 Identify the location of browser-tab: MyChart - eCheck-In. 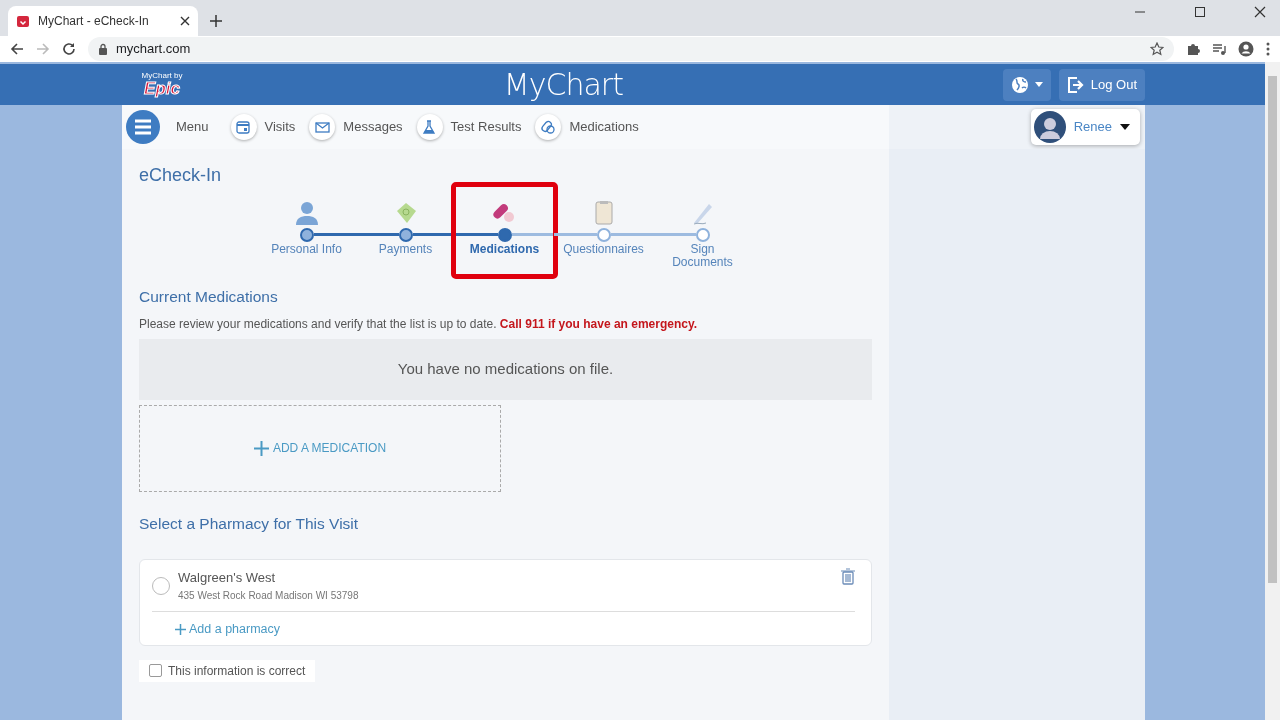
(103, 21).